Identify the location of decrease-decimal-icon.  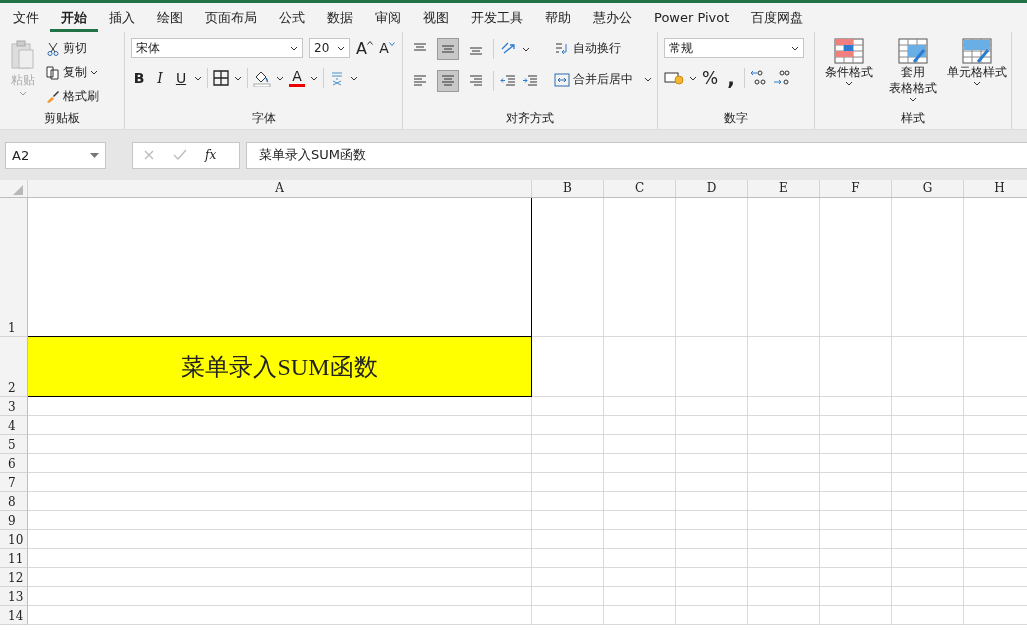
(782, 78).